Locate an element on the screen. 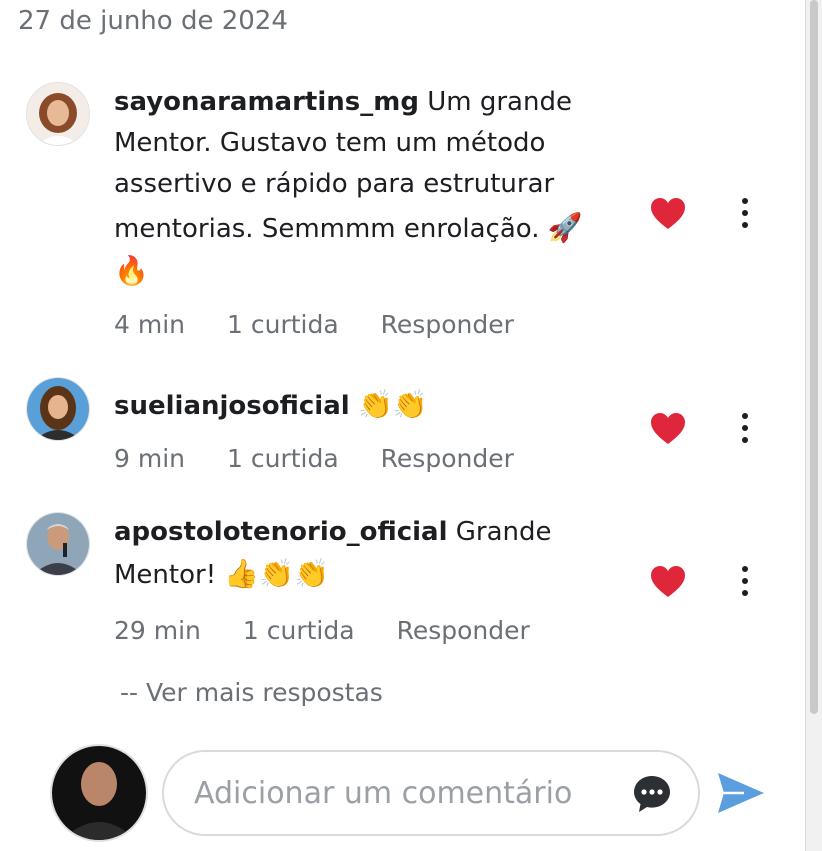  comment-date: 27 de junho de 2024 is located at coordinates (153, 21).